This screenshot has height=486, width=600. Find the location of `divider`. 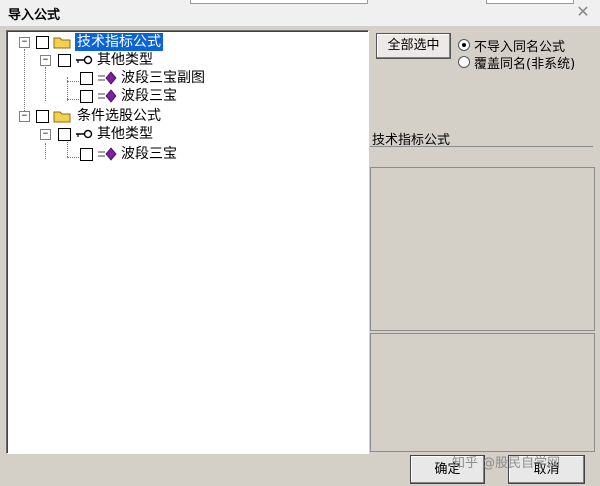

divider is located at coordinates (481, 146).